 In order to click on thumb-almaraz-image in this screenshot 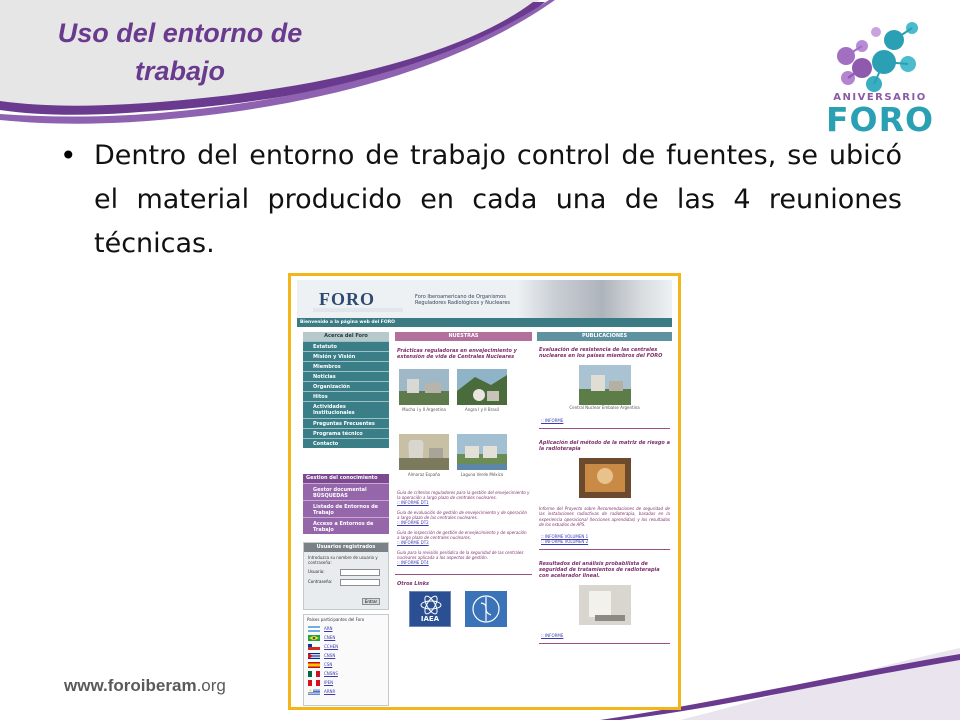, I will do `click(424, 452)`.